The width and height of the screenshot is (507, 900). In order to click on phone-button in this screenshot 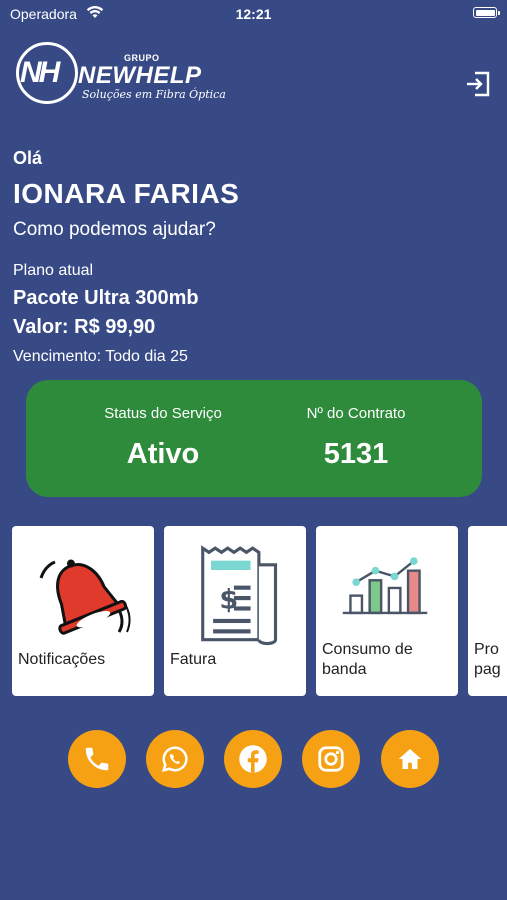, I will do `click(97, 759)`.